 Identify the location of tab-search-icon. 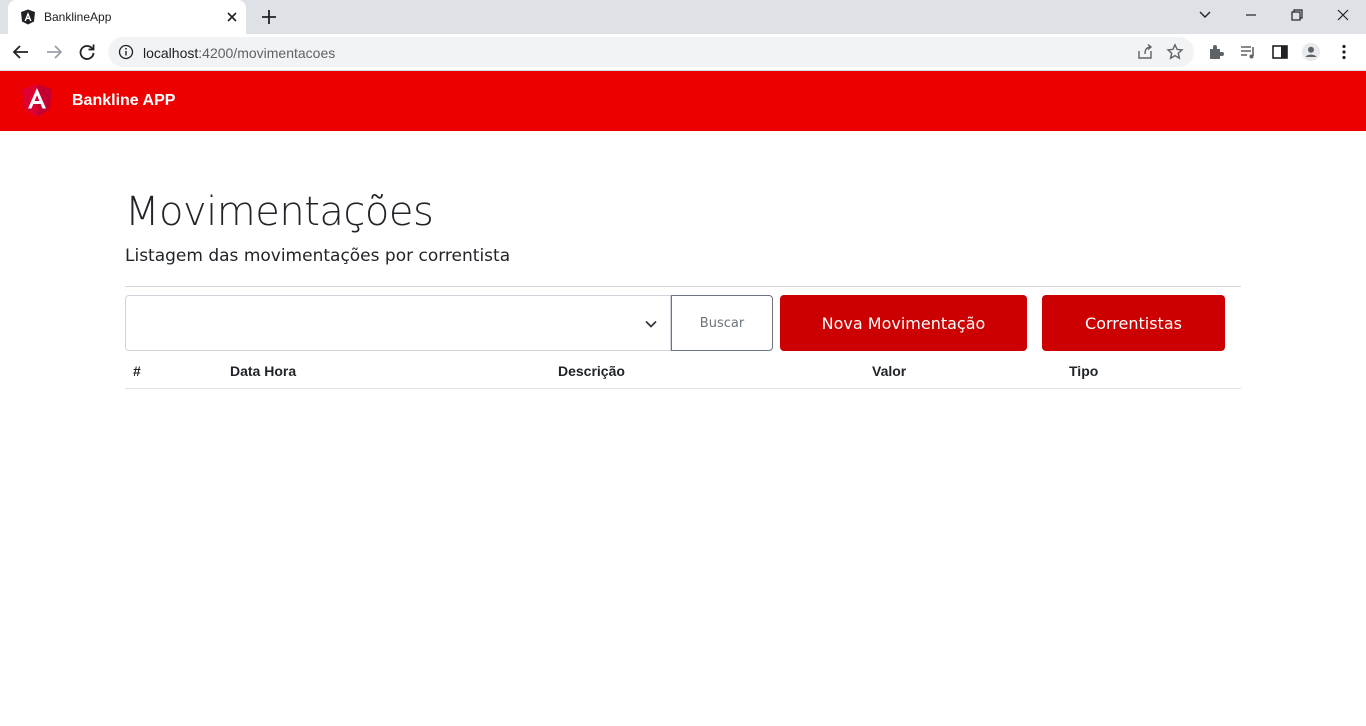
(1205, 15).